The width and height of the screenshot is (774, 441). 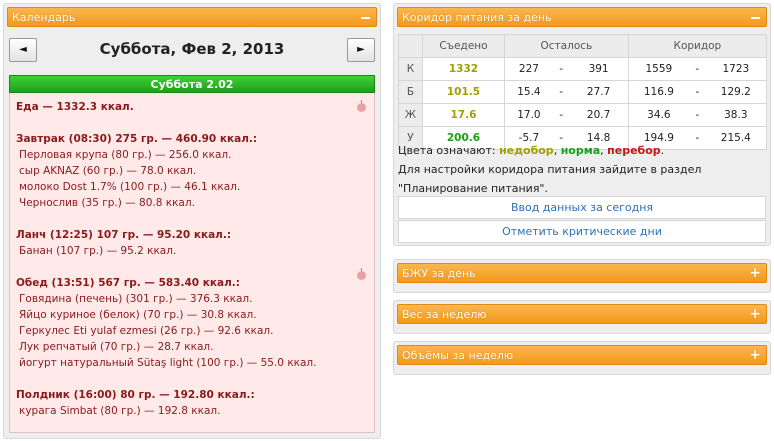 I want to click on legend-prefix: Цвета означают:, so click(x=447, y=150).